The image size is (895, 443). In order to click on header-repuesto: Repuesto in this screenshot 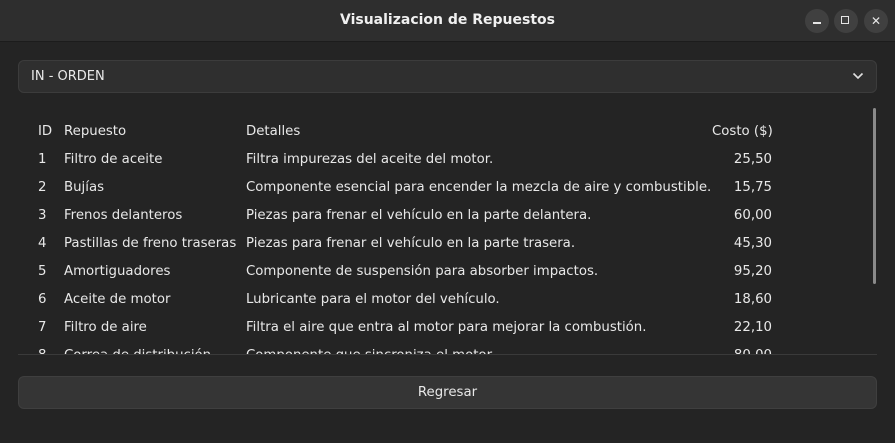, I will do `click(95, 132)`.